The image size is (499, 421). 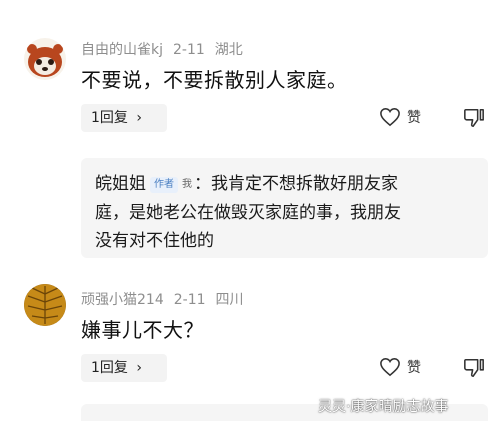 I want to click on leaf-avatar-icon, so click(x=45, y=305).